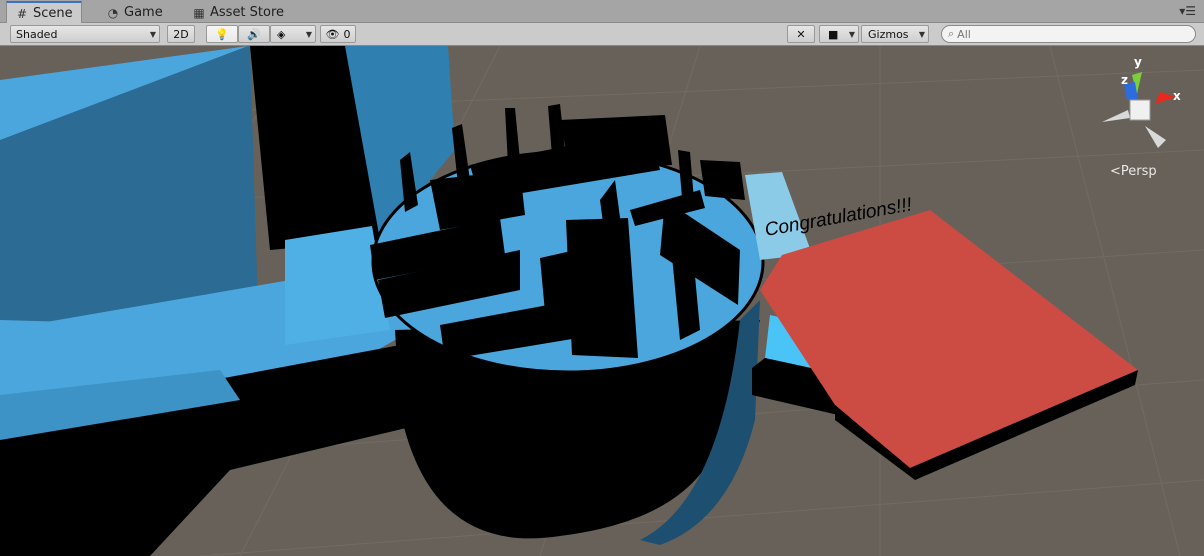 The image size is (1204, 556). What do you see at coordinates (37, 34) in the screenshot?
I see `shading-mode-label: Shaded` at bounding box center [37, 34].